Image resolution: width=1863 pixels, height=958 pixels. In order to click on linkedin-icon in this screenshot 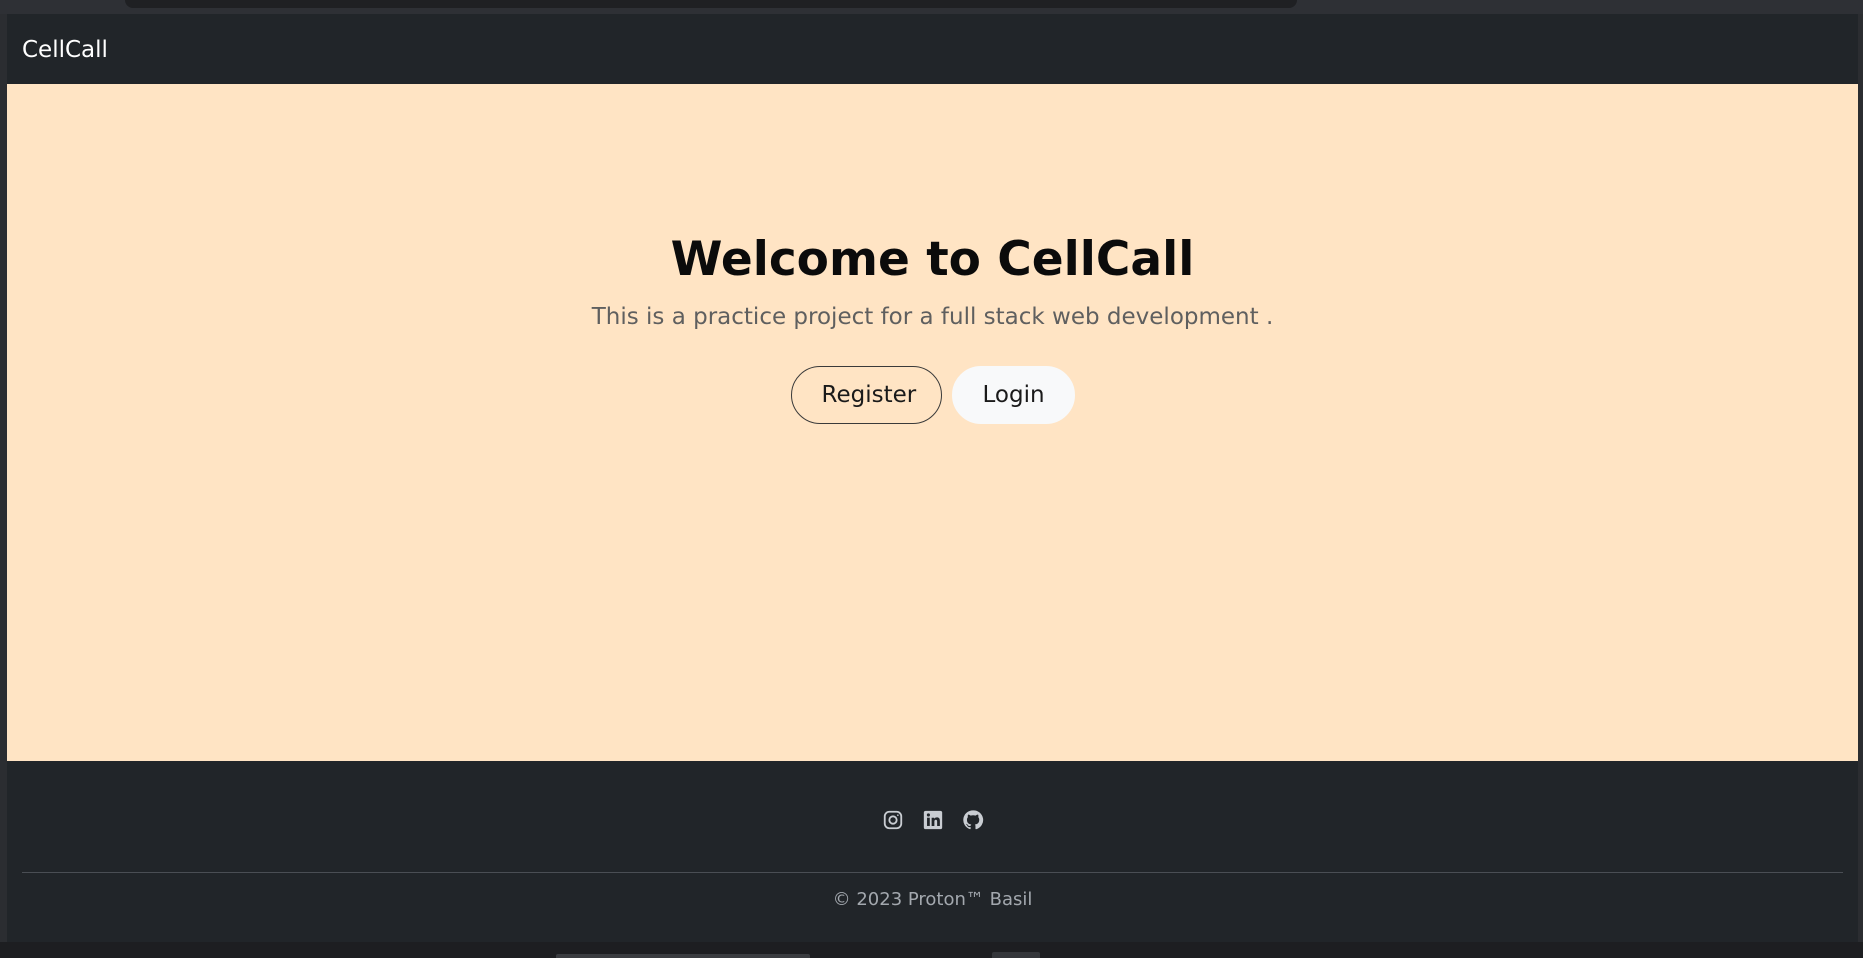, I will do `click(933, 820)`.